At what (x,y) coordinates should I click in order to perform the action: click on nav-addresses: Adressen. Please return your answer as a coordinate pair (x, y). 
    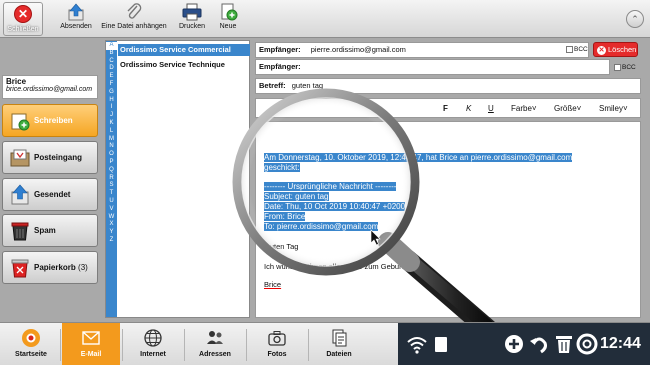
    Looking at the image, I should click on (215, 344).